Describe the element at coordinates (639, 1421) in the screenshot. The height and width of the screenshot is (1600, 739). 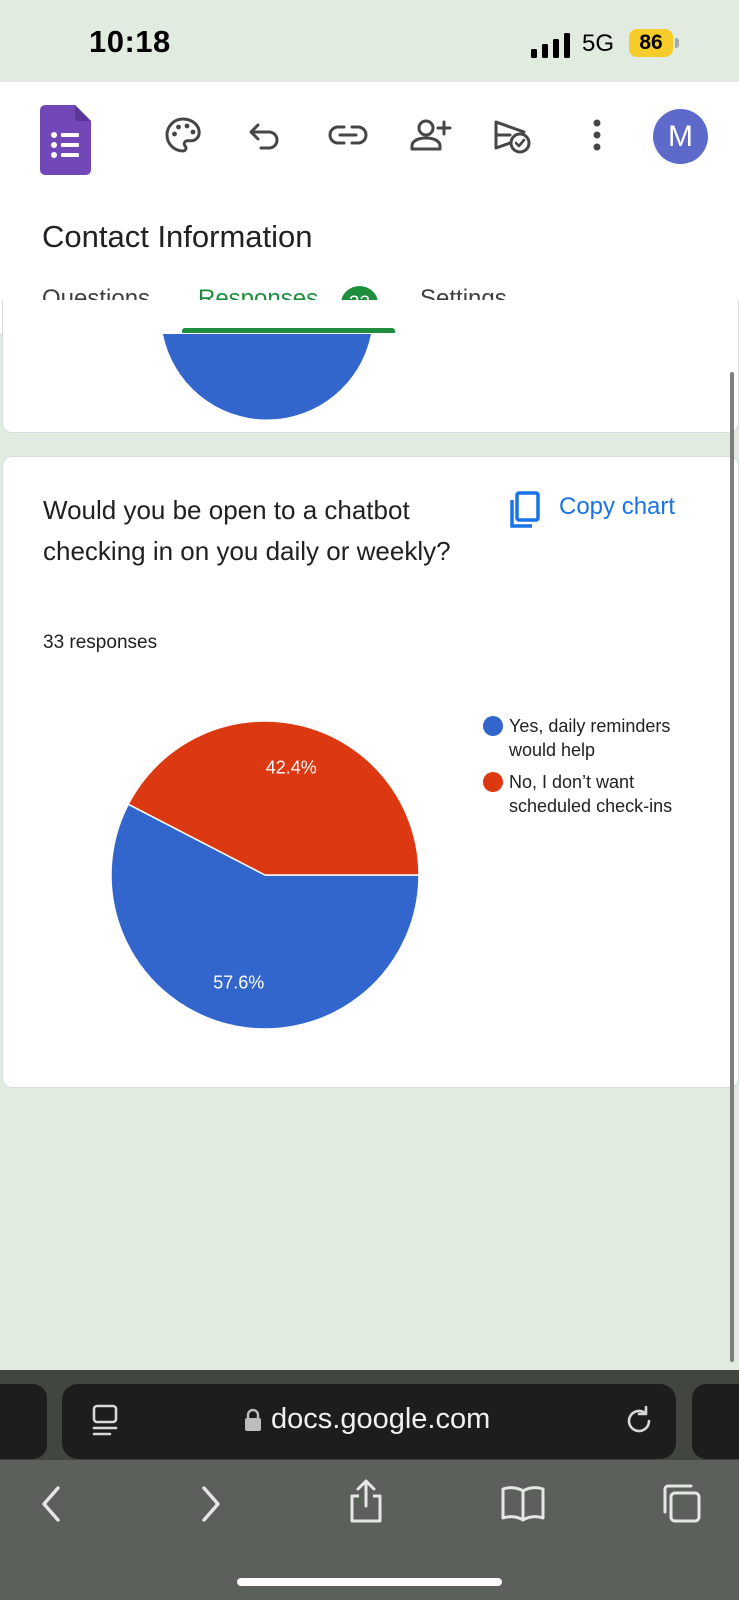
I see `reload-icon` at that location.